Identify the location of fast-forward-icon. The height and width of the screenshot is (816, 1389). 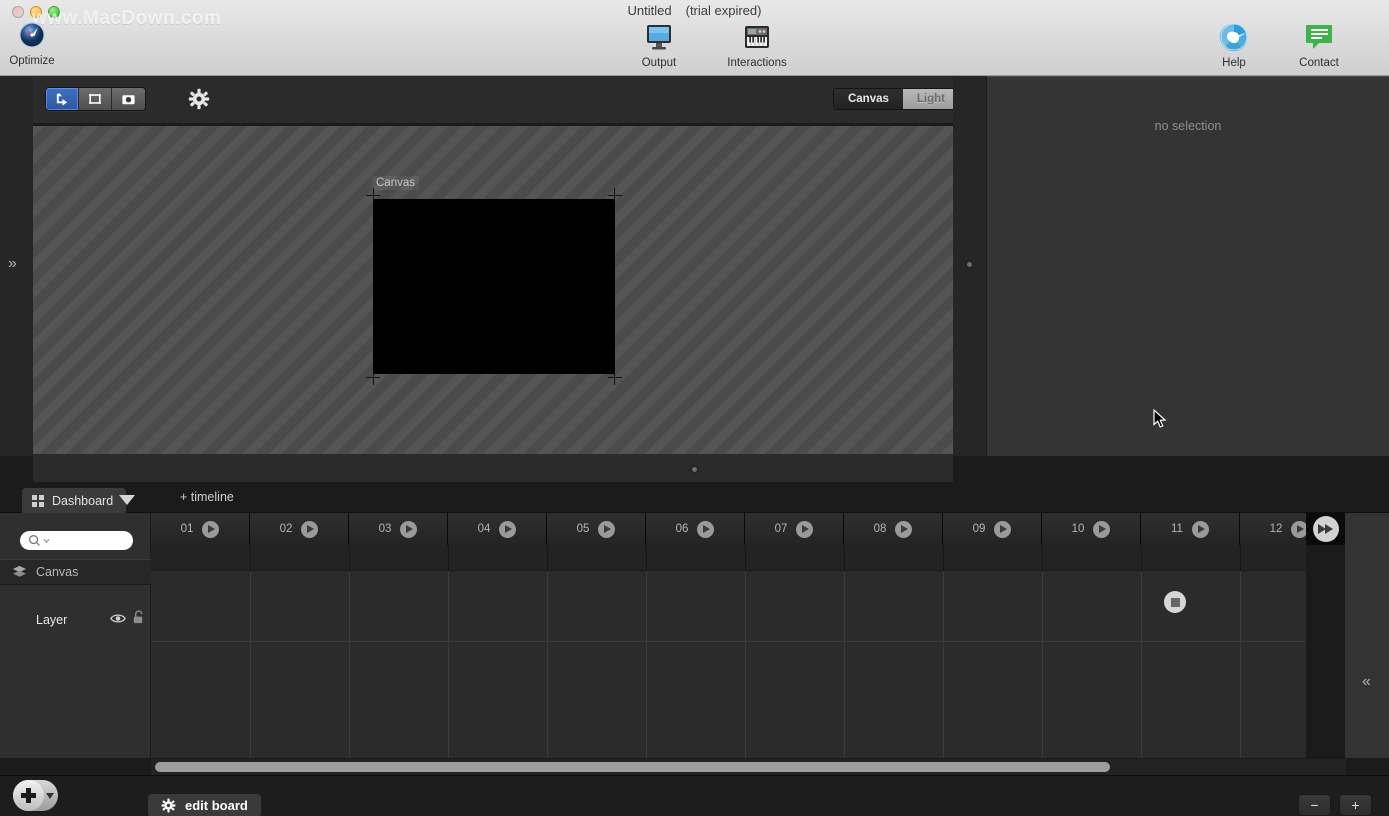
(1325, 529).